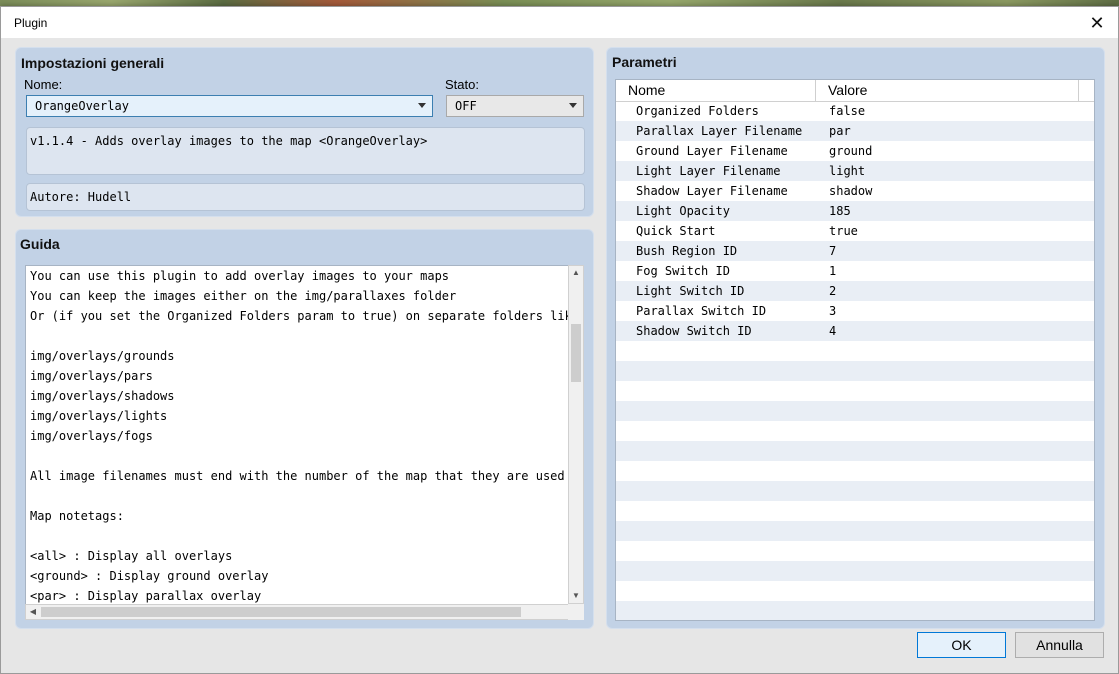 The width and height of the screenshot is (1119, 674). Describe the element at coordinates (515, 106) in the screenshot. I see `status-dropdown: OFF` at that location.